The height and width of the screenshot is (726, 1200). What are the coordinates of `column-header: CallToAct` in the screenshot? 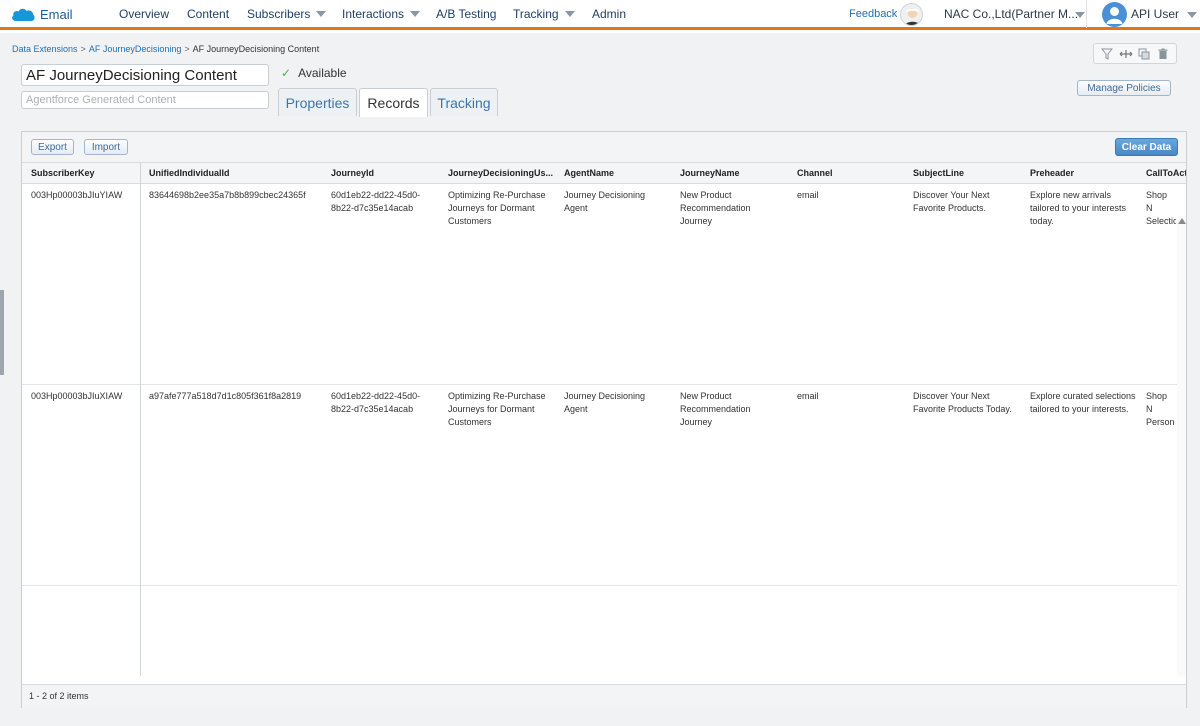 It's located at (1166, 173).